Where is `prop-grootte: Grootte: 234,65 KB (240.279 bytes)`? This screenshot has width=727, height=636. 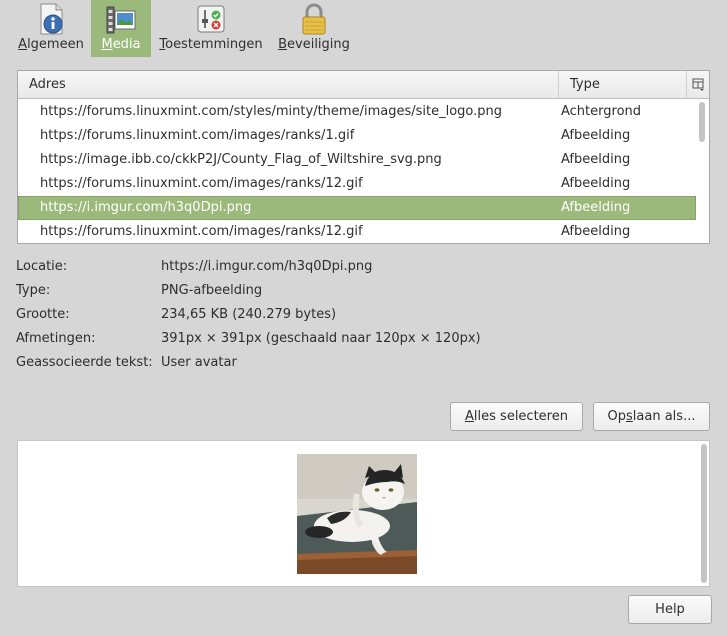
prop-grootte: Grootte: 234,65 KB (240.279 bytes) is located at coordinates (361, 317).